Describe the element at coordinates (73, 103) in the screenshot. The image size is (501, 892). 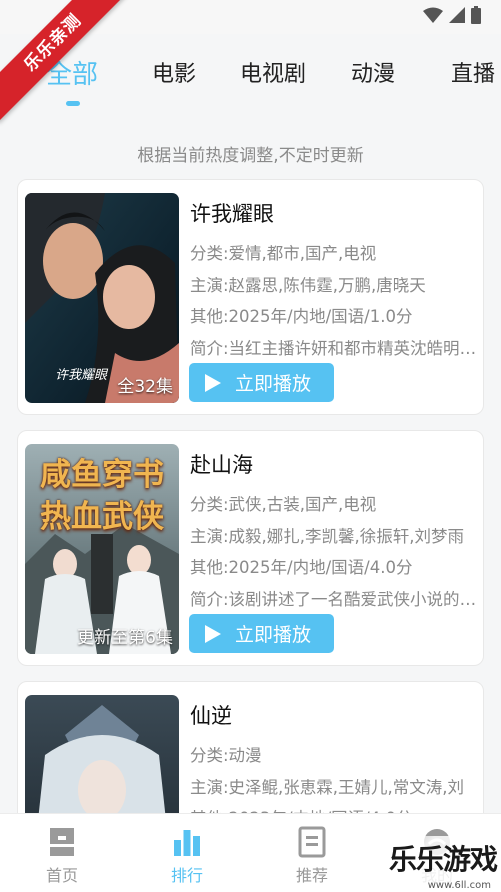
I see `active-tab-indicator` at that location.